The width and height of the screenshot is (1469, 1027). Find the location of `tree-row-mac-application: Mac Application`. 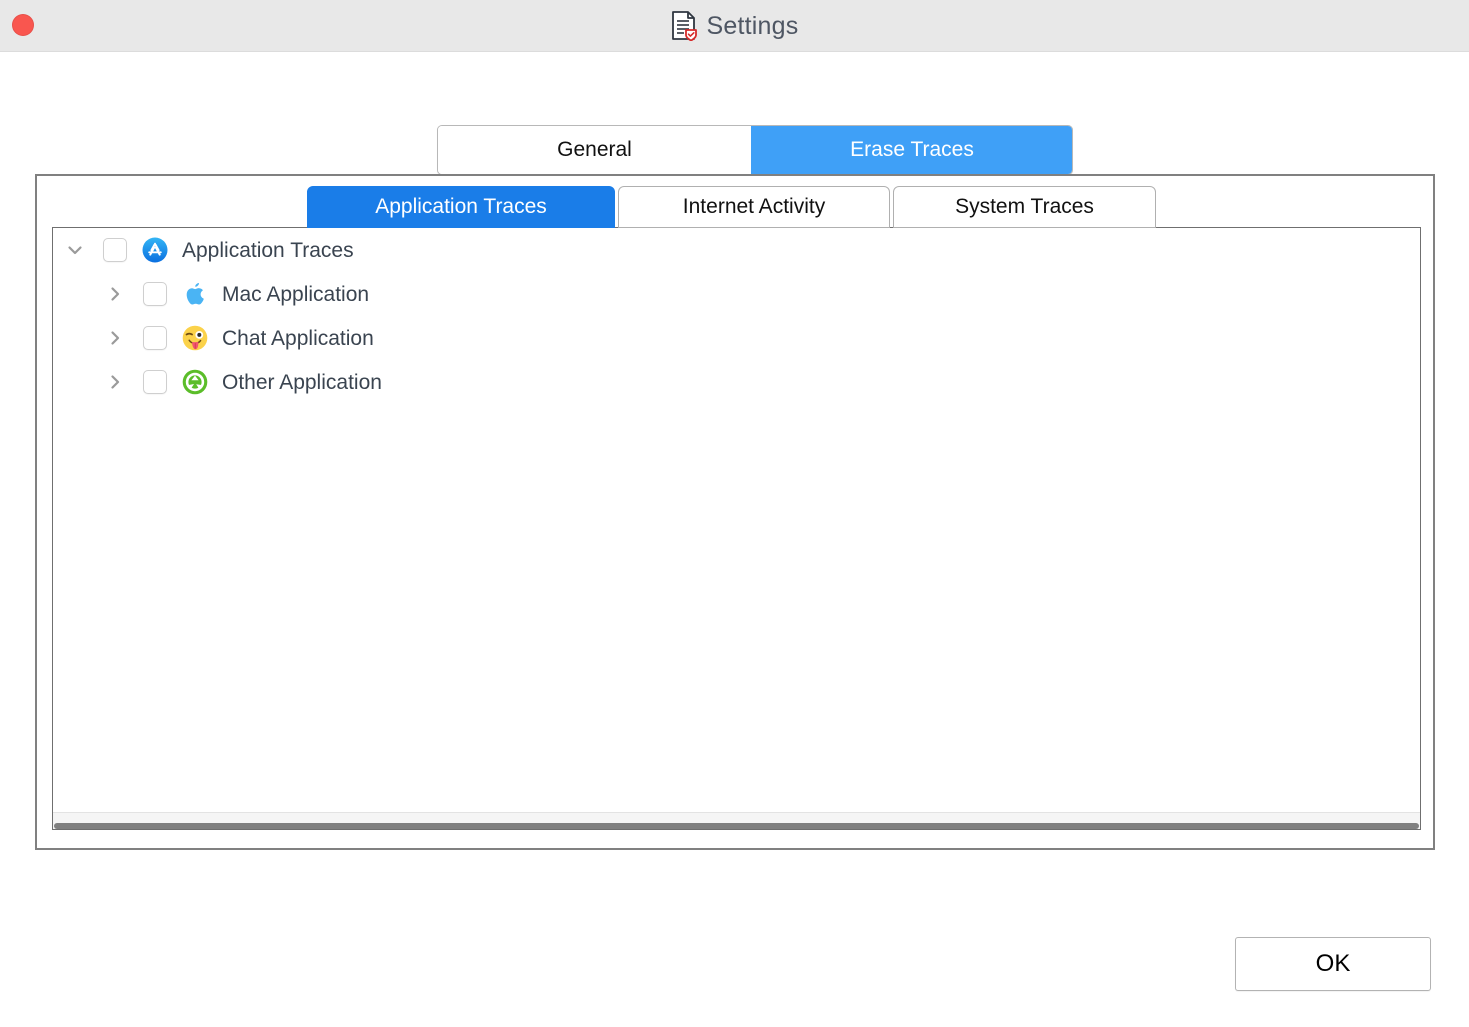

tree-row-mac-application: Mac Application is located at coordinates (736, 294).